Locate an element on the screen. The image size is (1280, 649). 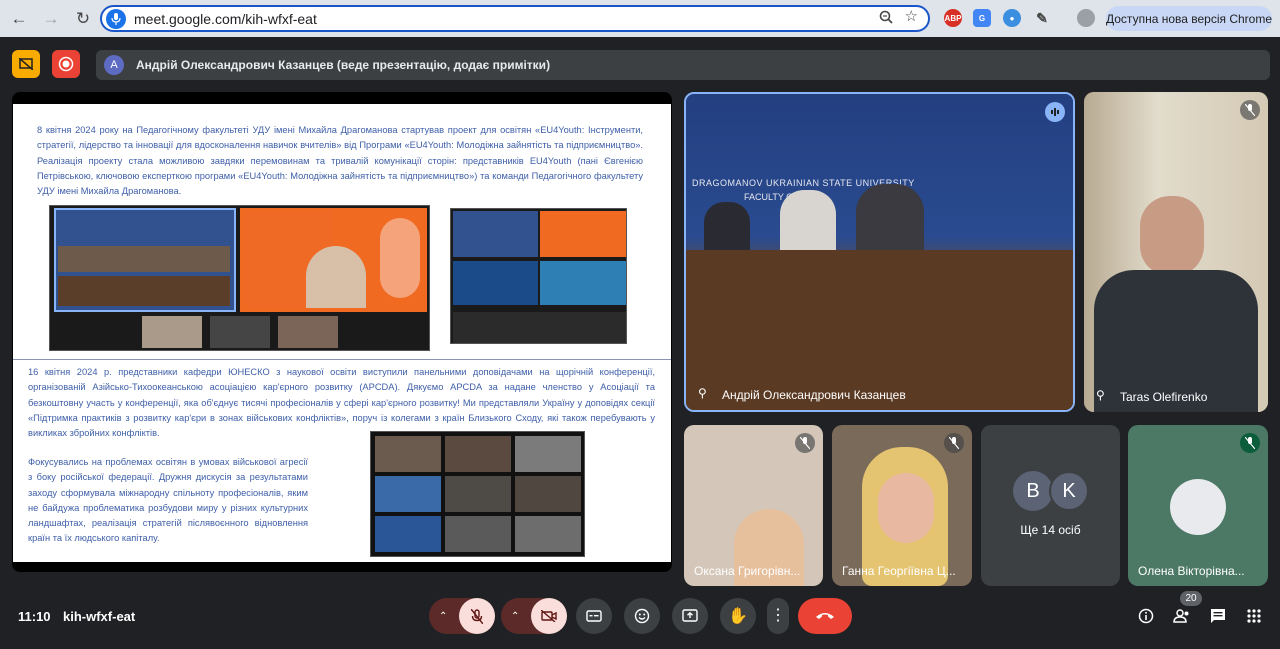
chat-button is located at coordinates (1218, 616).